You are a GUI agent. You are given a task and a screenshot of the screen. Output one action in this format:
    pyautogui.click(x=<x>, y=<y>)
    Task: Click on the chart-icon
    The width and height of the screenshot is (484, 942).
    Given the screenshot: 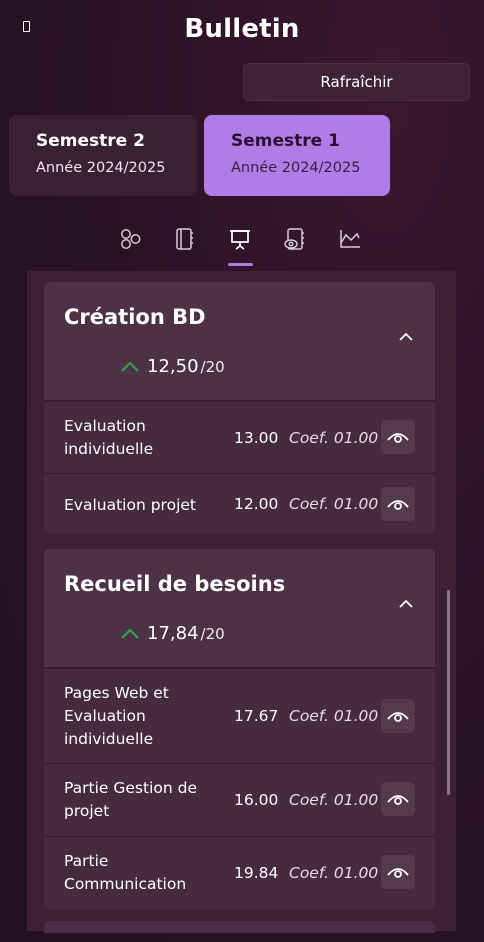 What is the action you would take?
    pyautogui.click(x=350, y=239)
    